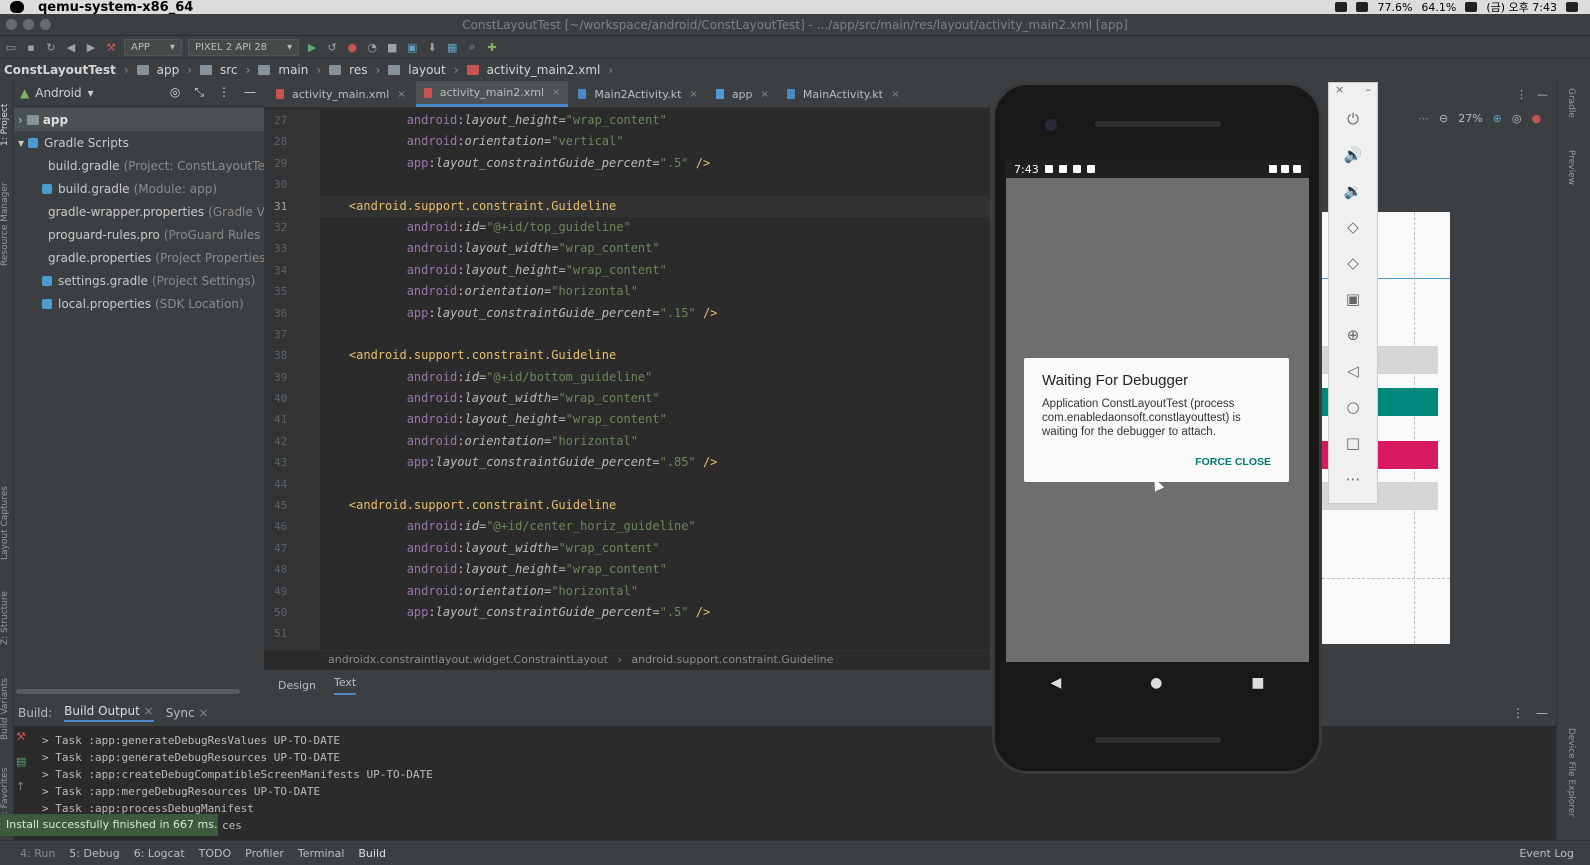 The image size is (1590, 865). Describe the element at coordinates (139, 303) in the screenshot. I see `tree-item-file: local.properties (SDK Location)` at that location.